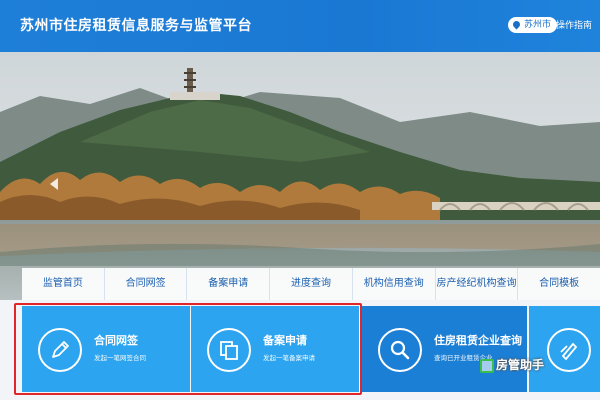  What do you see at coordinates (487, 366) in the screenshot?
I see `watermark-logo-icon` at bounding box center [487, 366].